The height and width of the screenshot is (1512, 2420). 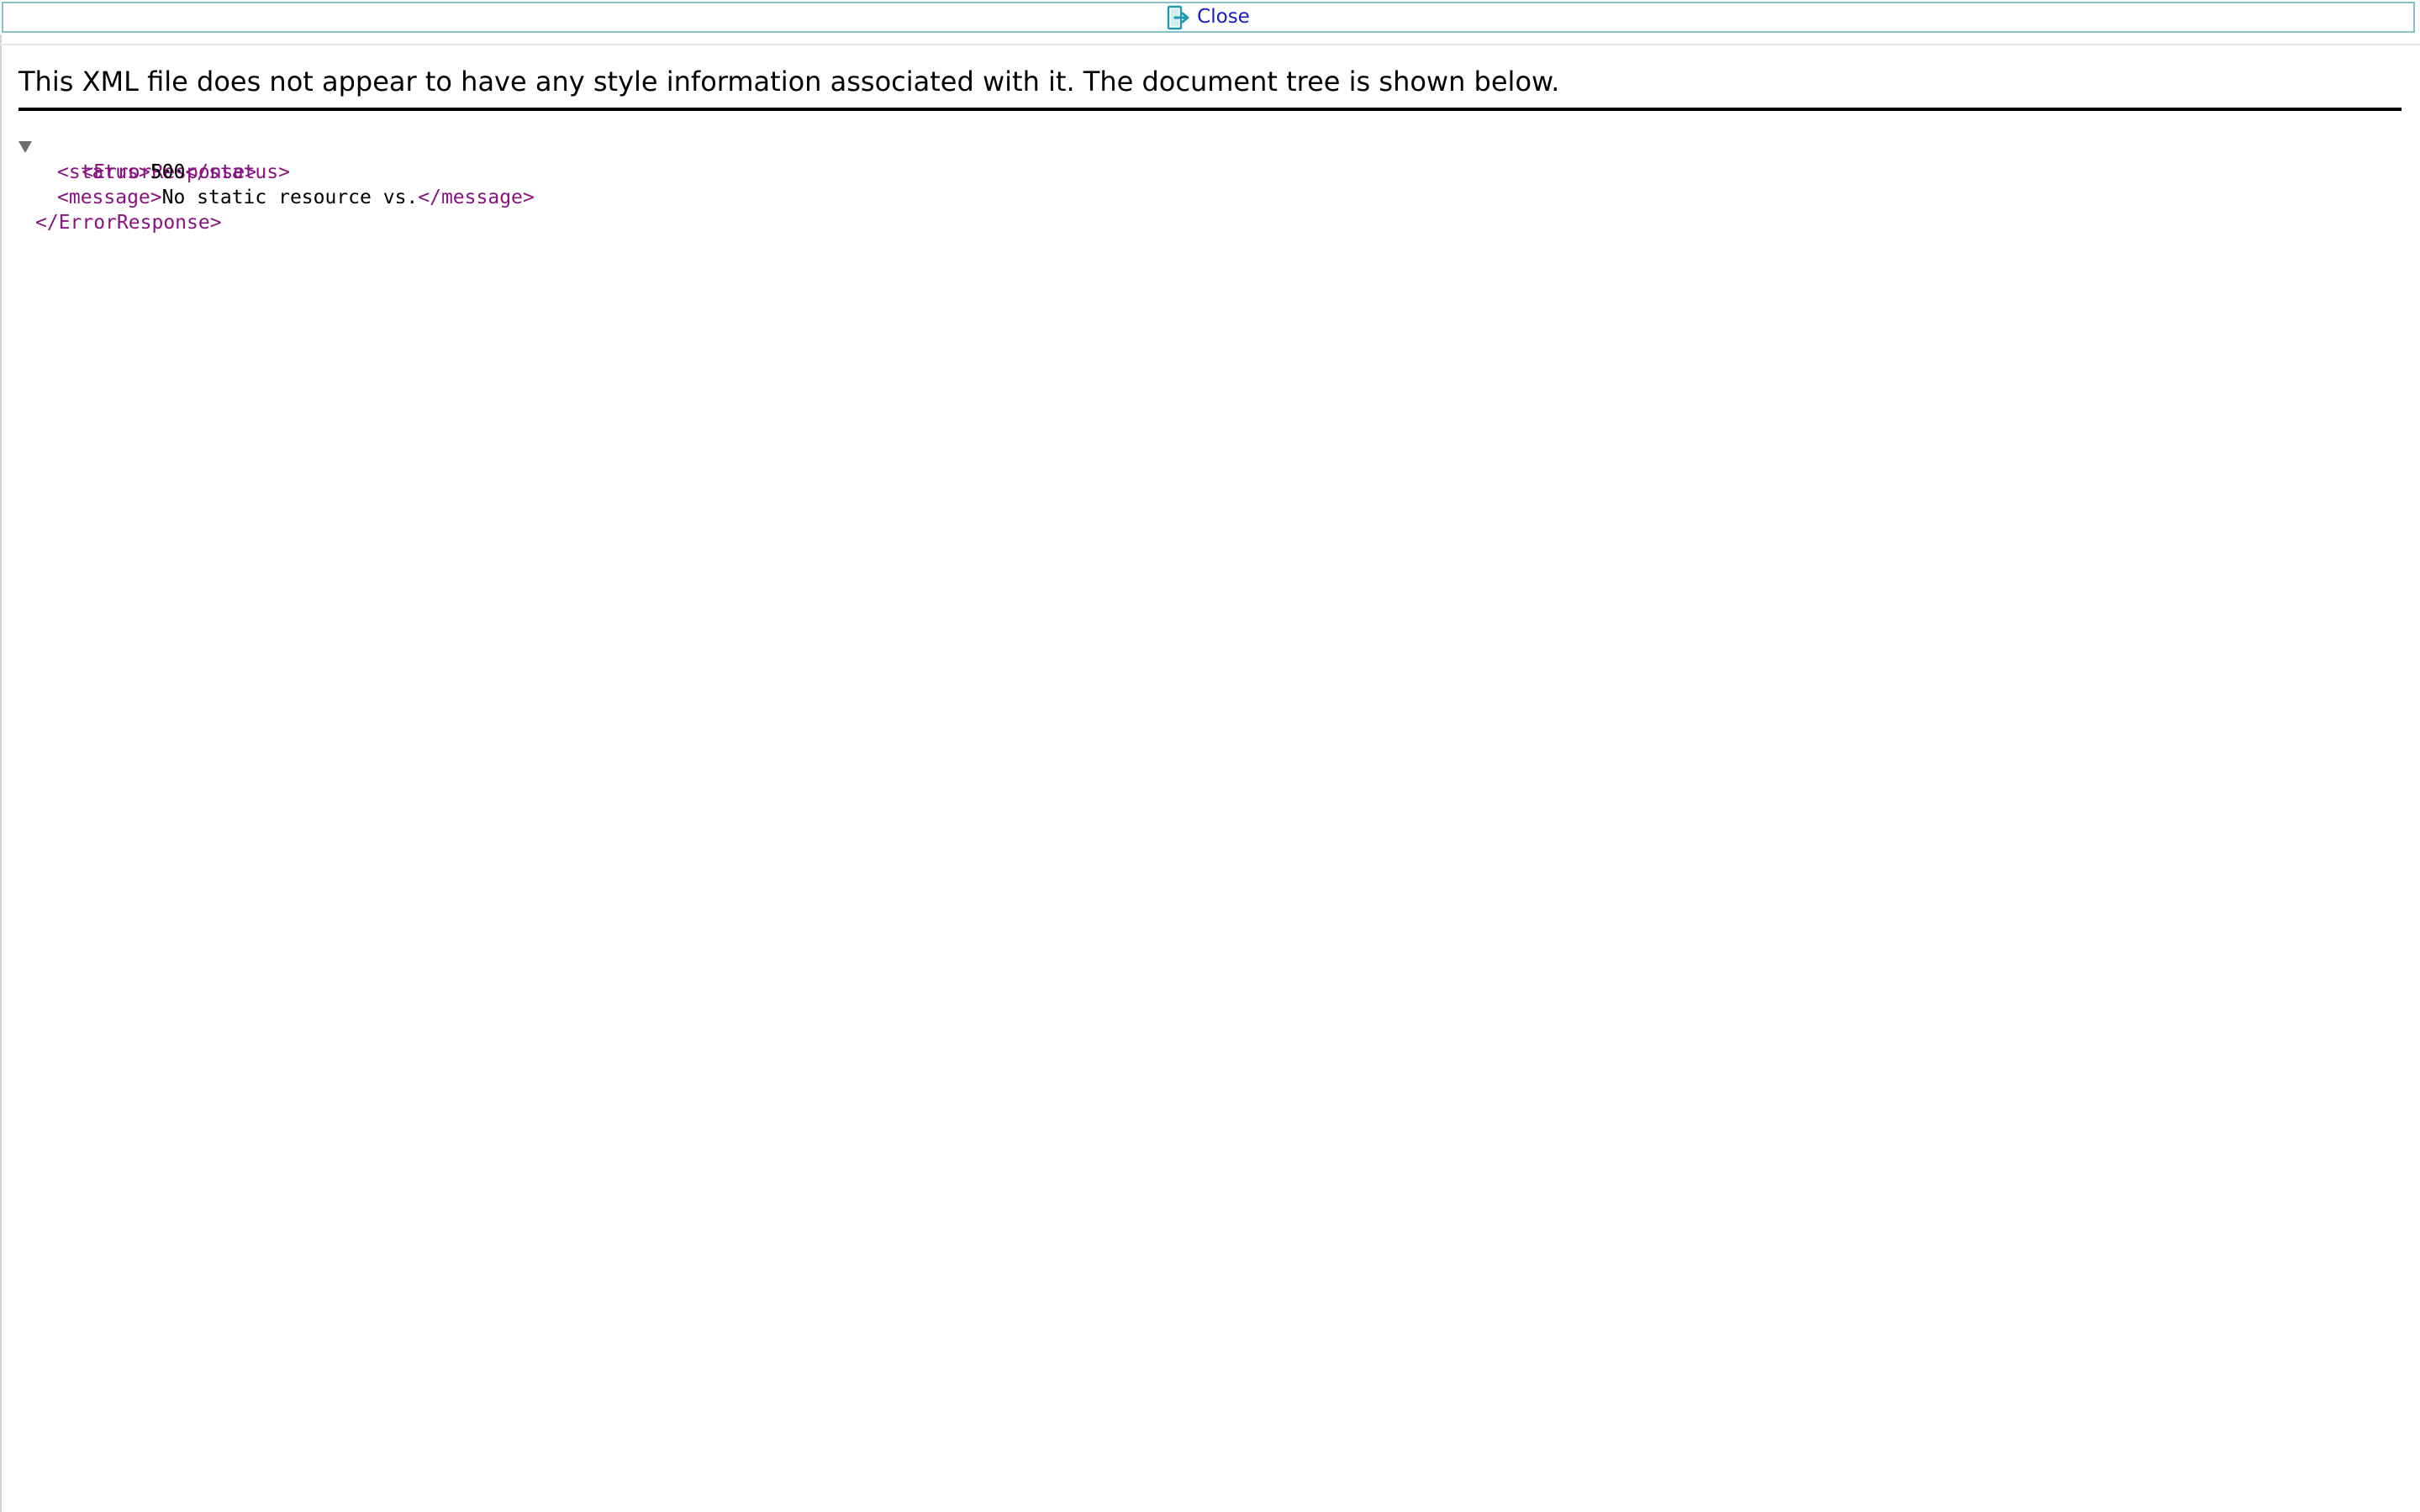 I want to click on close-button: Close, so click(x=1208, y=17).